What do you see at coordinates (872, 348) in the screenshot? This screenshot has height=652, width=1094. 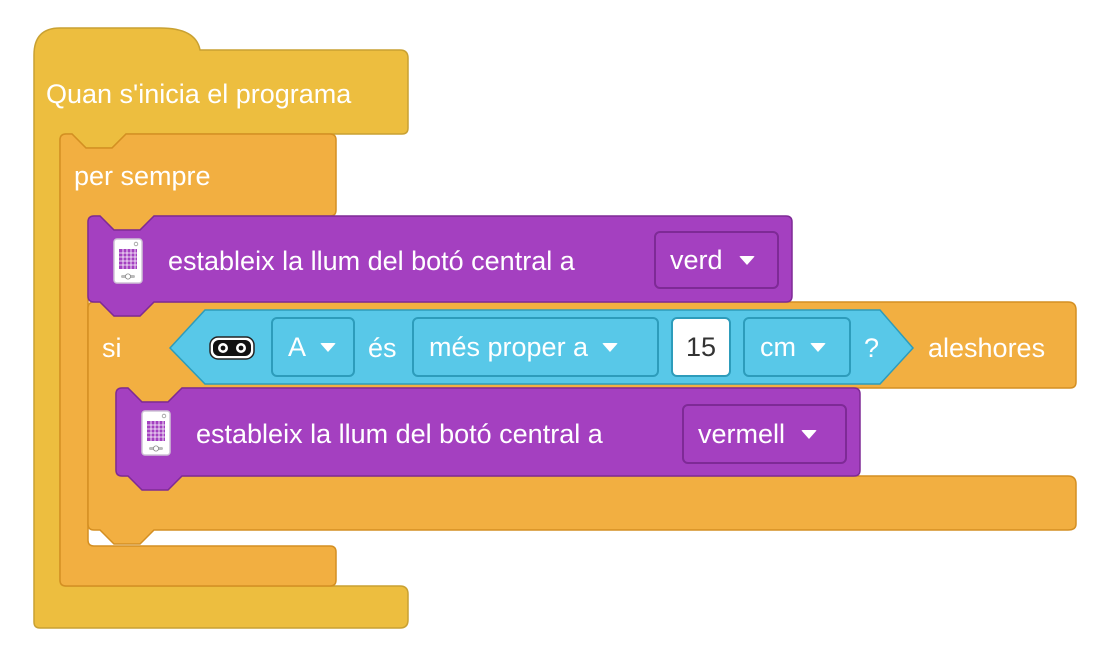 I see `question-mark-label: ?` at bounding box center [872, 348].